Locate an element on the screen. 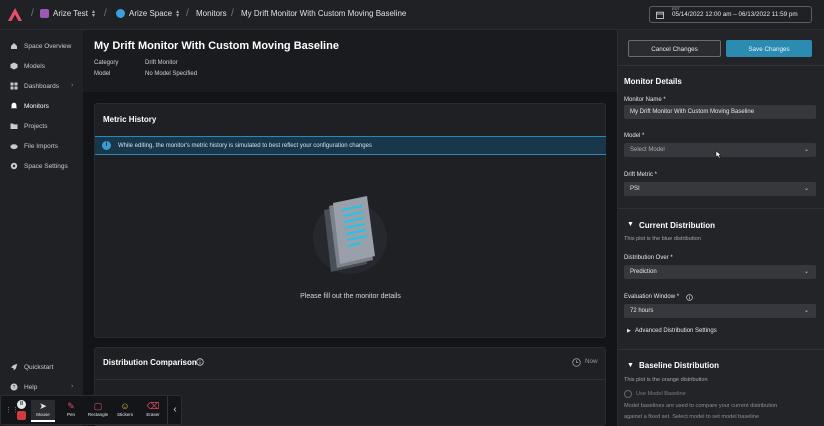 The height and width of the screenshot is (426, 824). tool-stickers: ☺ Stickers is located at coordinates (125, 408).